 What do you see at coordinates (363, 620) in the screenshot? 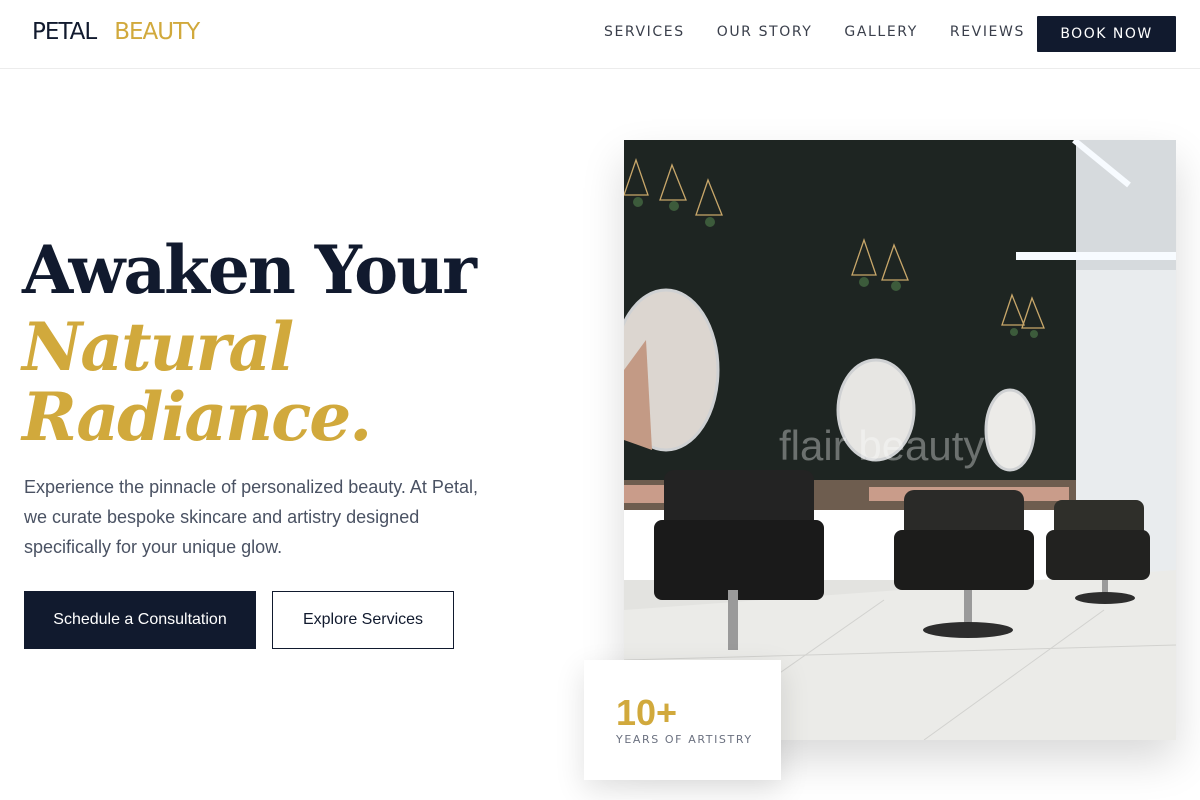
I see `explore-services-button: Explore Services` at bounding box center [363, 620].